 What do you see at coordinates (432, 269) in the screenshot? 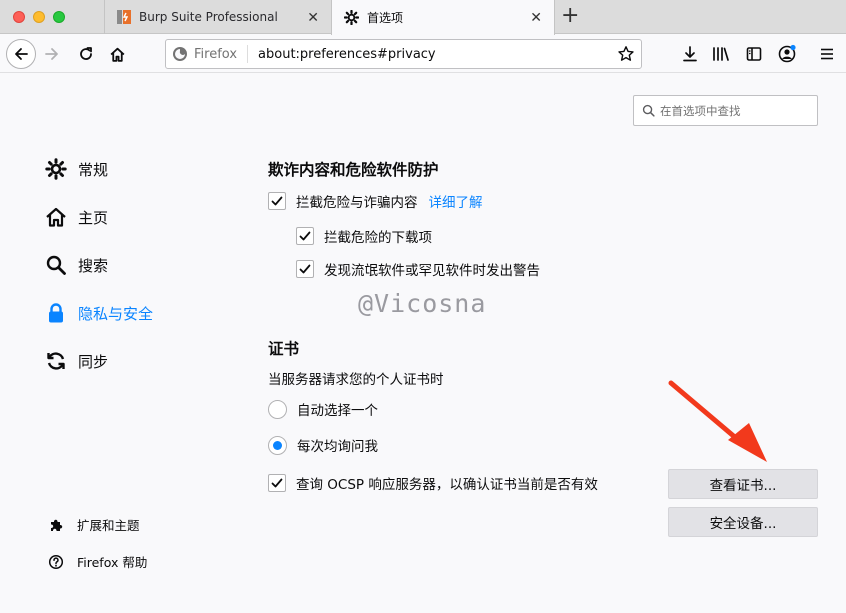
I see `warn-unwanted-label: 发现流氓软件或罕见软件时发出警告` at bounding box center [432, 269].